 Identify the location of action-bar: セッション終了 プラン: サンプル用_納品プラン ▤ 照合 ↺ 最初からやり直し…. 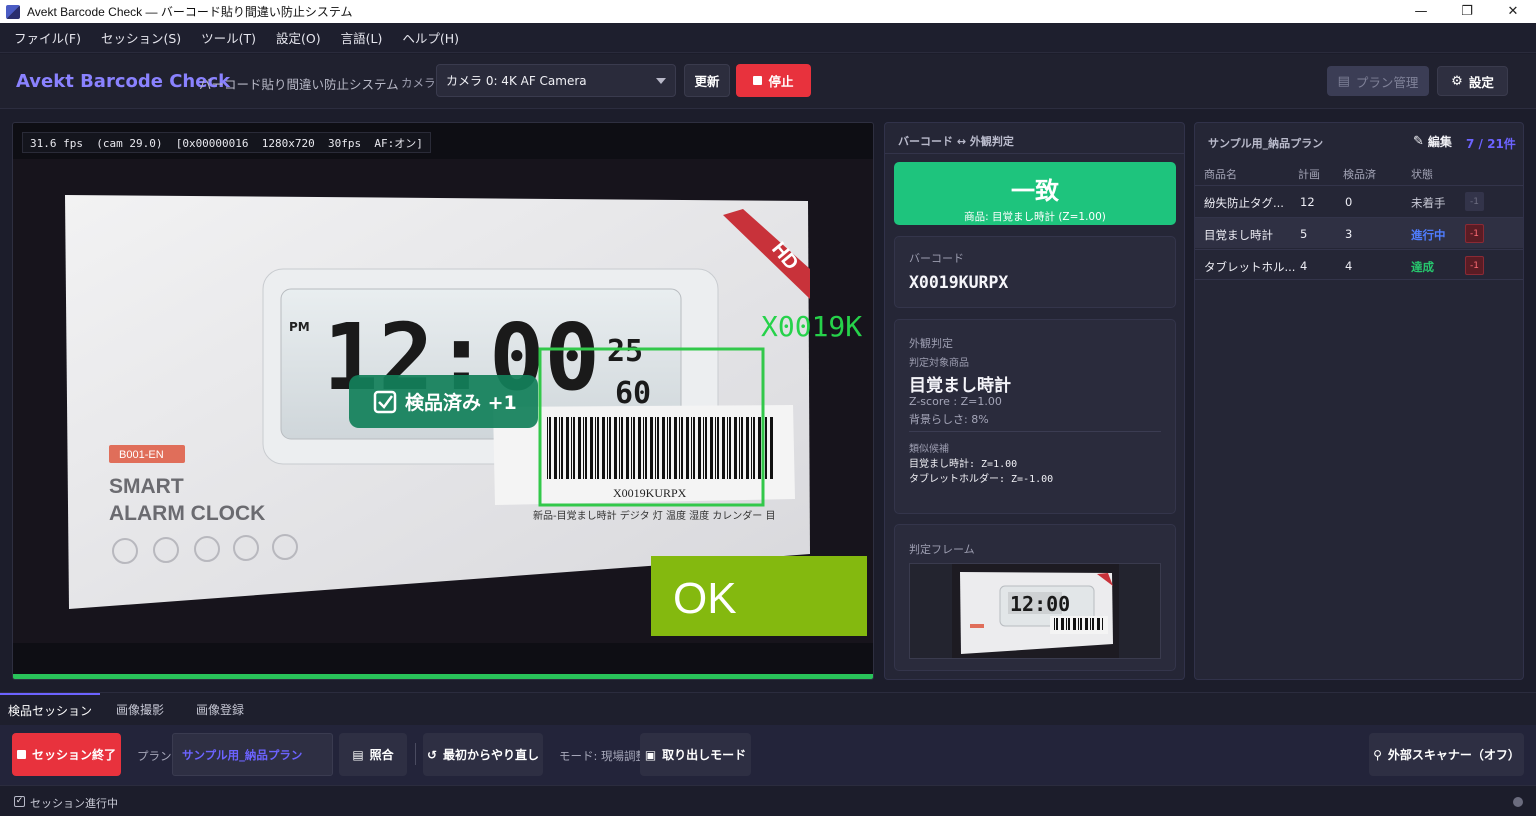
(768, 755).